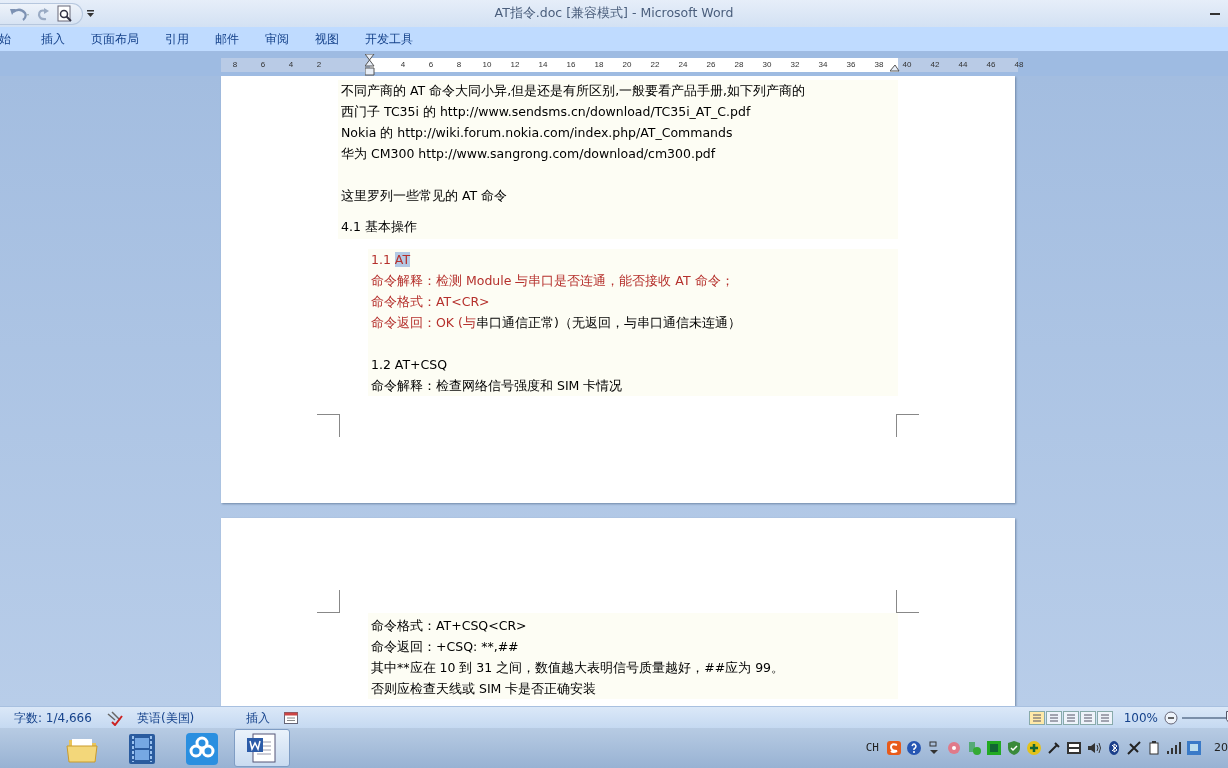 Image resolution: width=1228 pixels, height=768 pixels. What do you see at coordinates (599, 64) in the screenshot?
I see `ruler-number: 18` at bounding box center [599, 64].